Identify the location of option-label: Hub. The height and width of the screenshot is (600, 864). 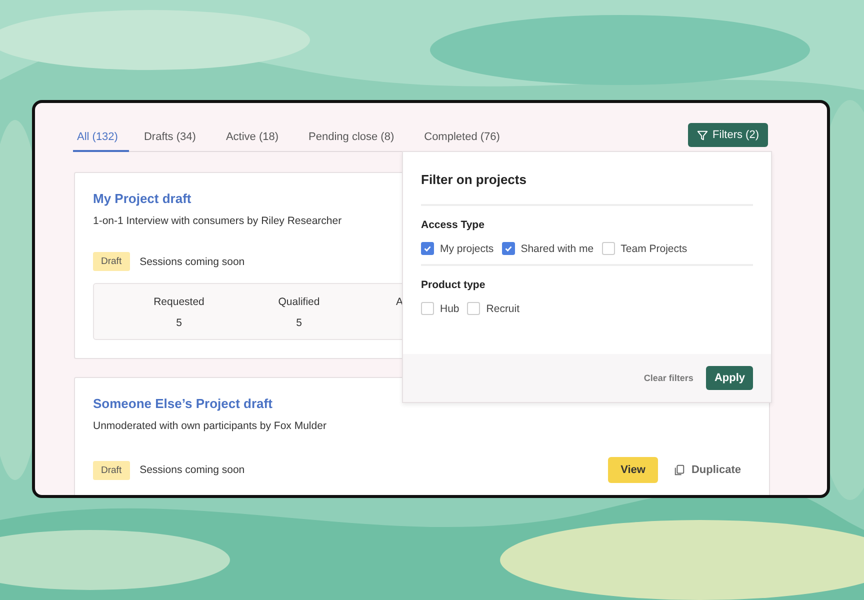
(450, 308).